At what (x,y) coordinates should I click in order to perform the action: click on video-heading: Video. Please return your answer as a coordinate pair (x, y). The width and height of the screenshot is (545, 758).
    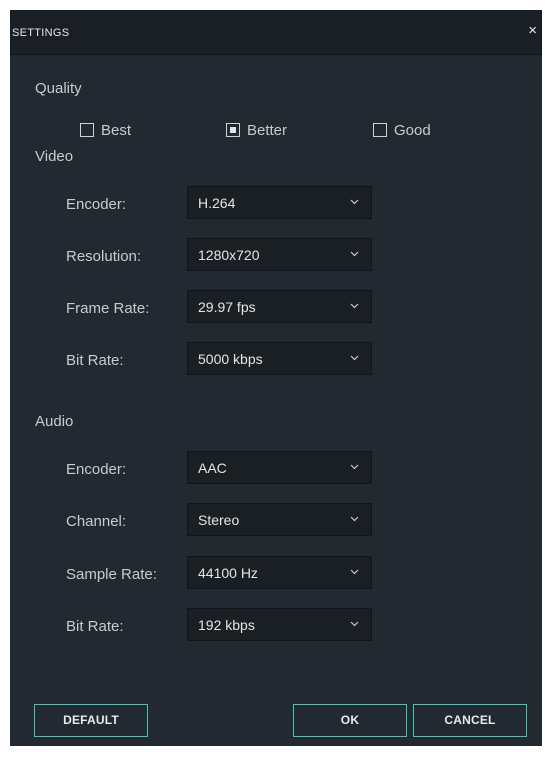
    Looking at the image, I should click on (54, 156).